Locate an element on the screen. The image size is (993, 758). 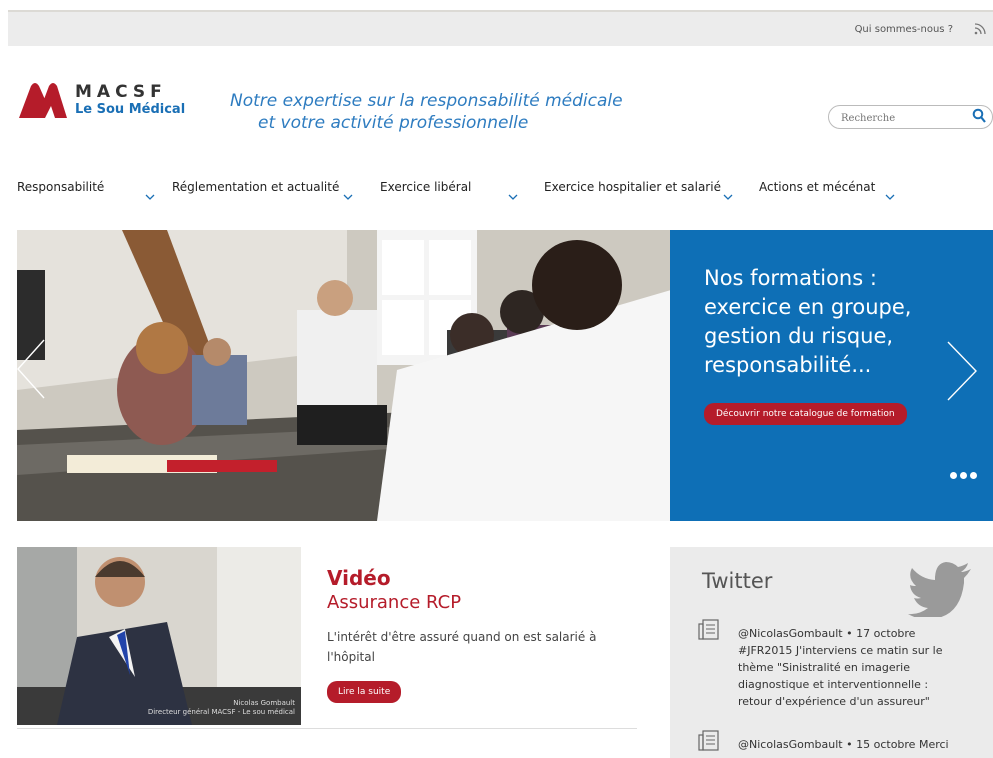
twitter-title: Twitter is located at coordinates (737, 581).